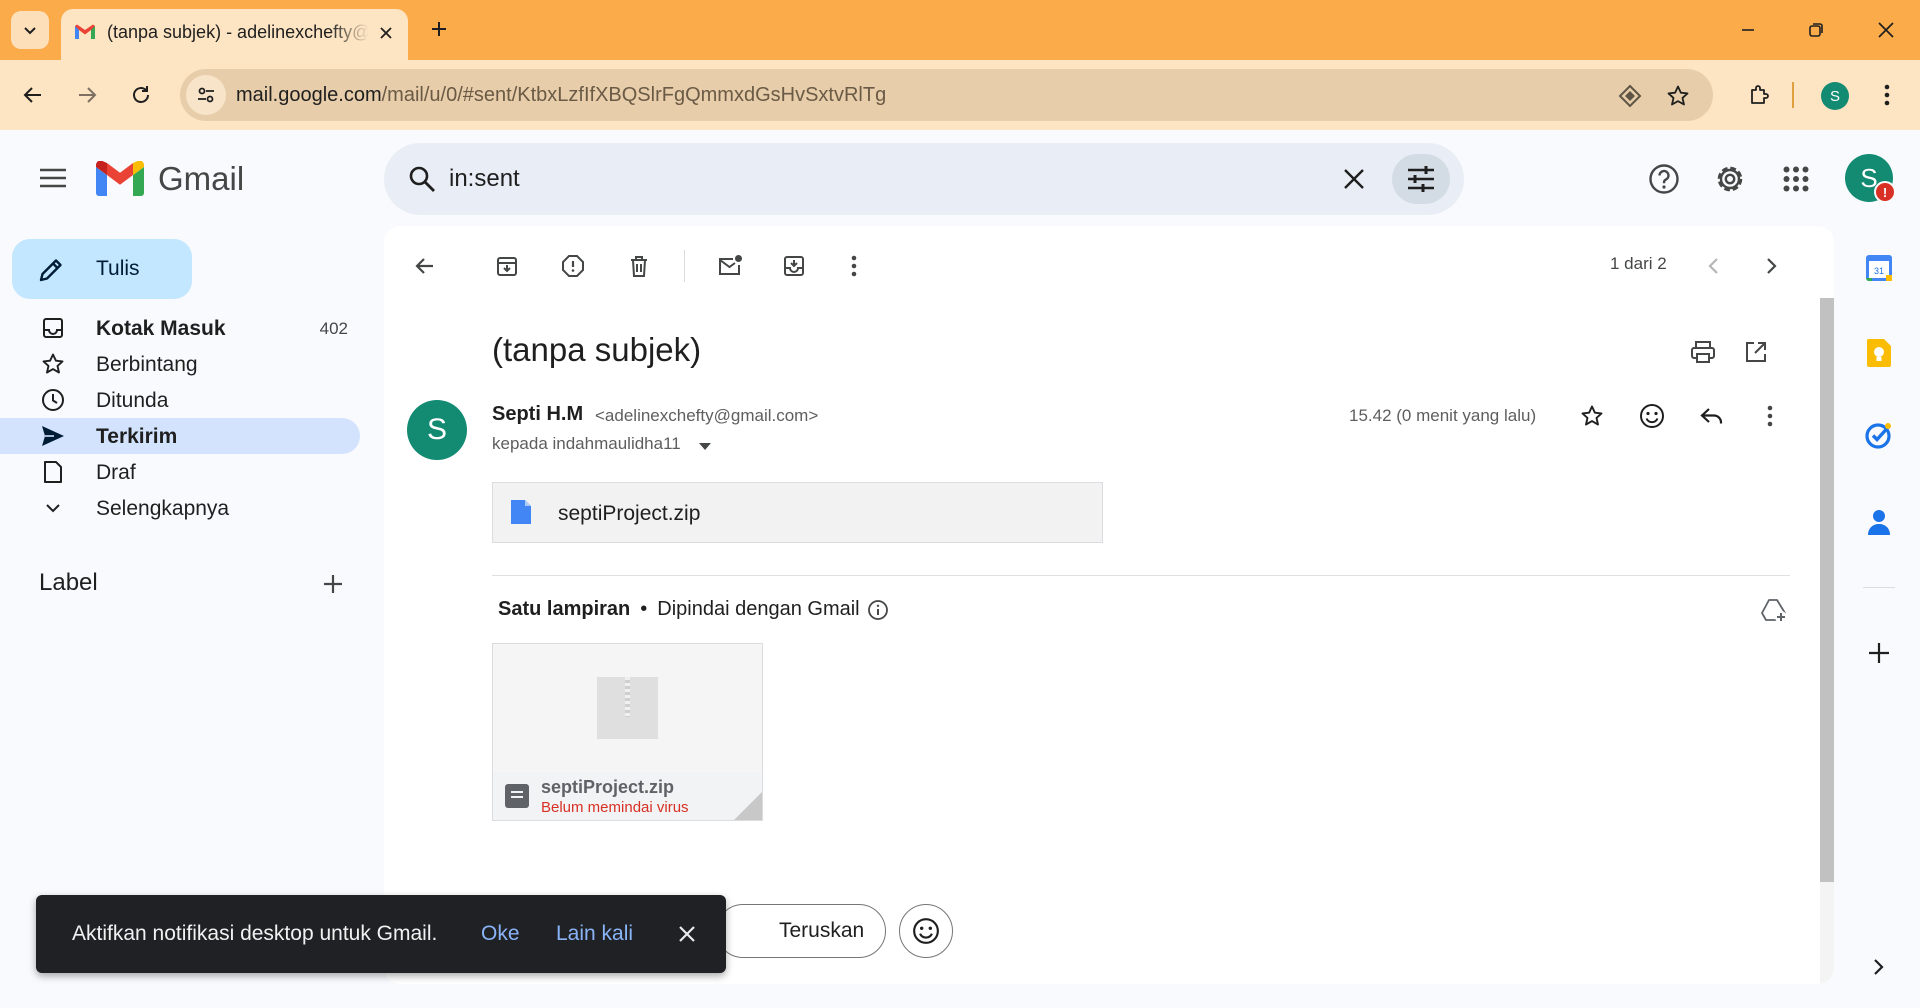 The image size is (1920, 1008). I want to click on add-to-drive-icon, so click(1774, 611).